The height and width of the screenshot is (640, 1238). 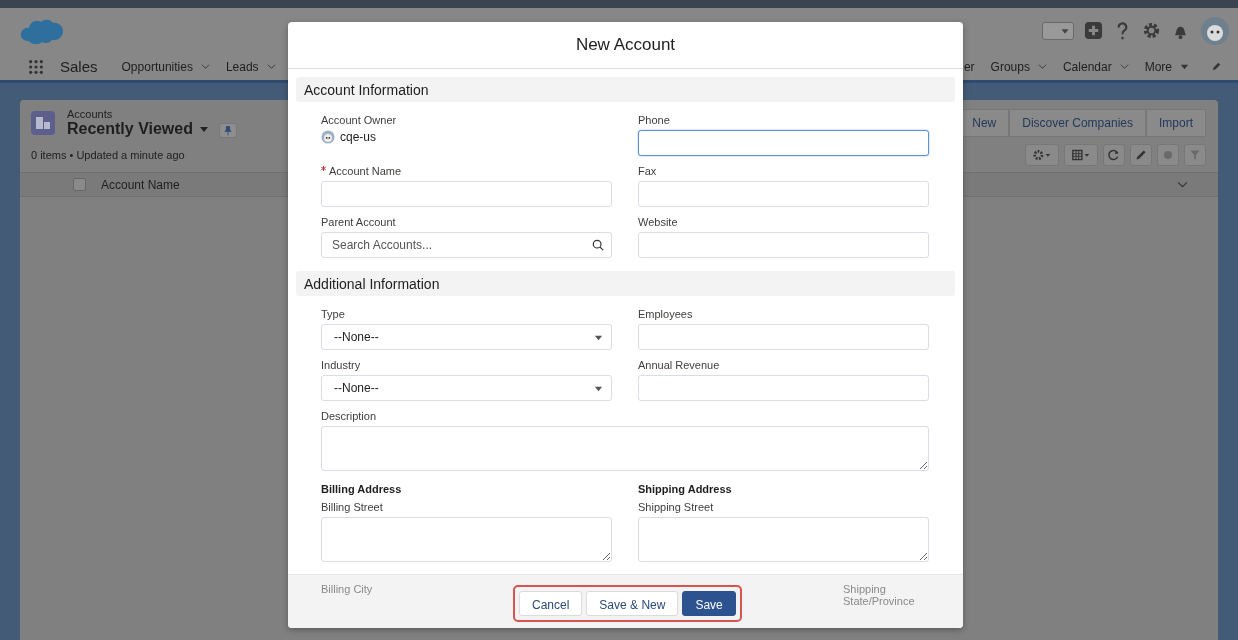 What do you see at coordinates (333, 314) in the screenshot?
I see `field-label: Type` at bounding box center [333, 314].